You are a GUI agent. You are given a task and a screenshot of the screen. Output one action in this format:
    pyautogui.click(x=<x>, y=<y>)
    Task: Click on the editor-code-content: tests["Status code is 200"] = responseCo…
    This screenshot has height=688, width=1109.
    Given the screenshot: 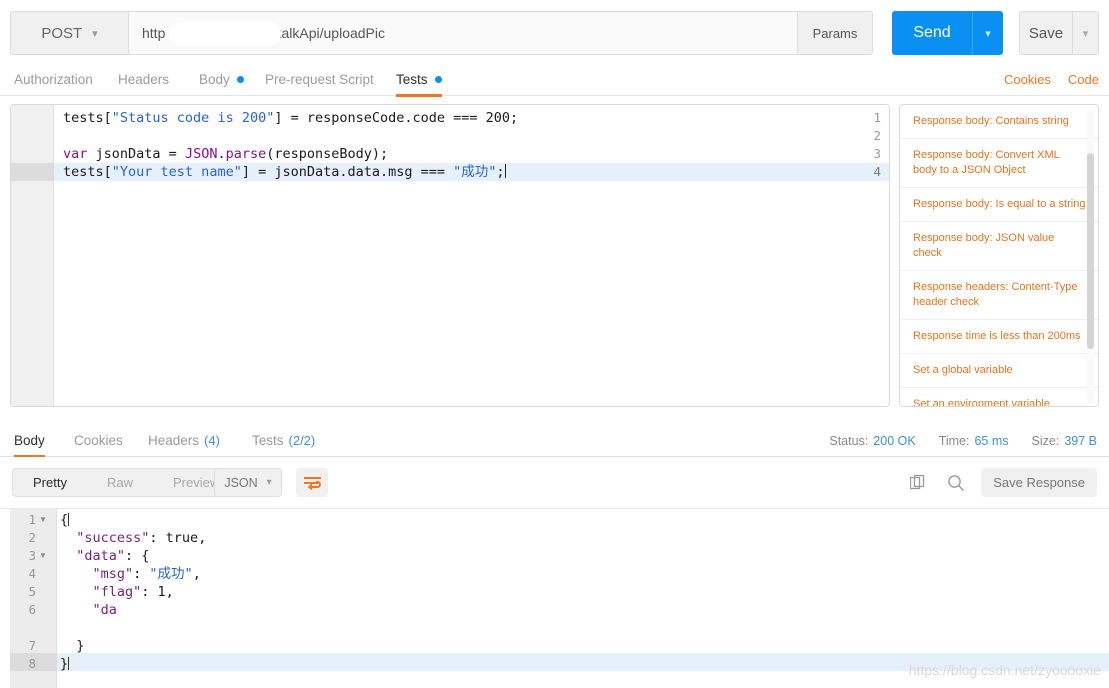 What is the action you would take?
    pyautogui.click(x=476, y=145)
    